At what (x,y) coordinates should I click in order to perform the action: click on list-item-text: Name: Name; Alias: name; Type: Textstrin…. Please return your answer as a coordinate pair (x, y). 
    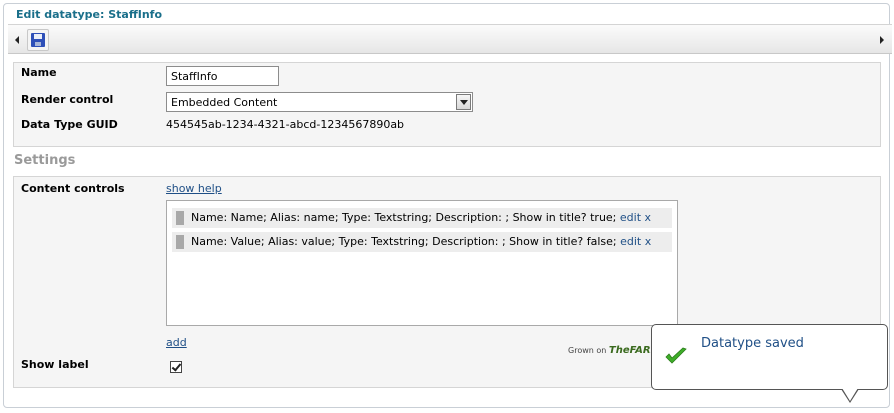
    Looking at the image, I should click on (404, 217).